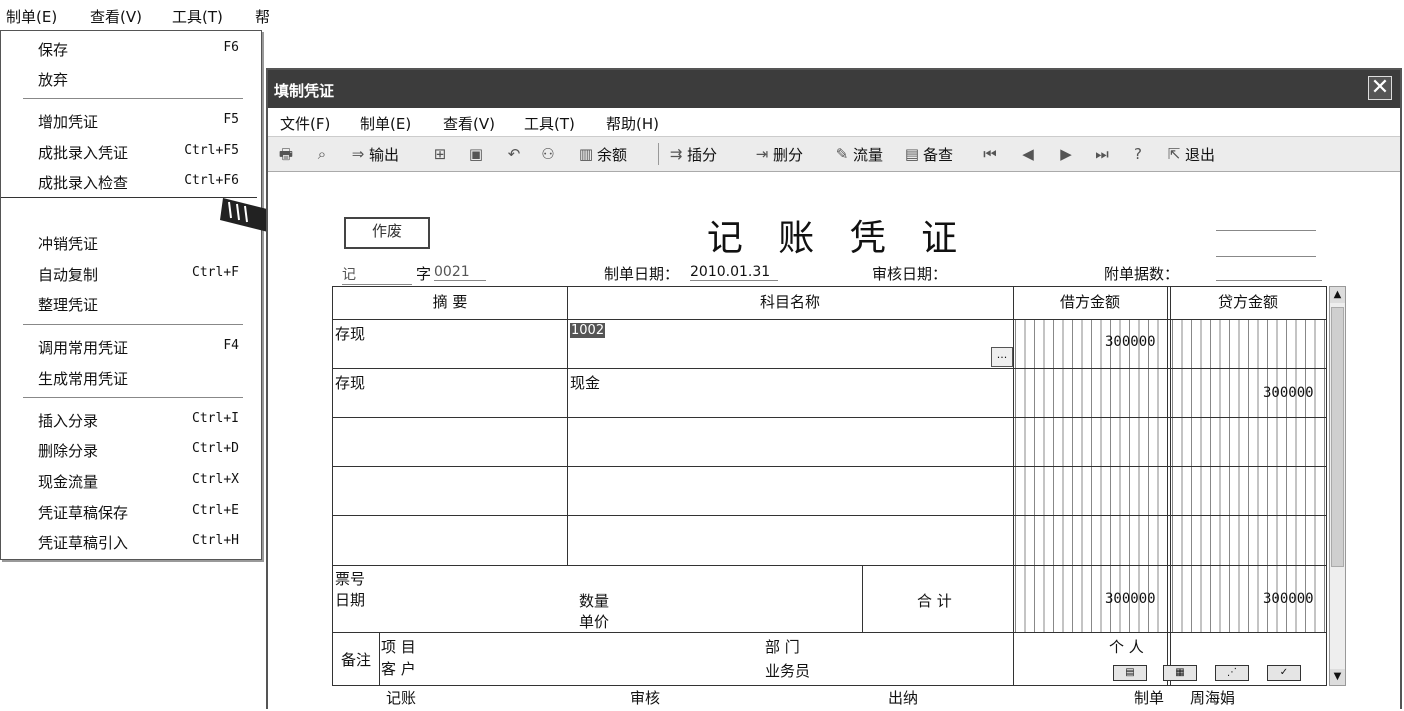  I want to click on delete-entry-button: ⇥ 删分, so click(778, 154).